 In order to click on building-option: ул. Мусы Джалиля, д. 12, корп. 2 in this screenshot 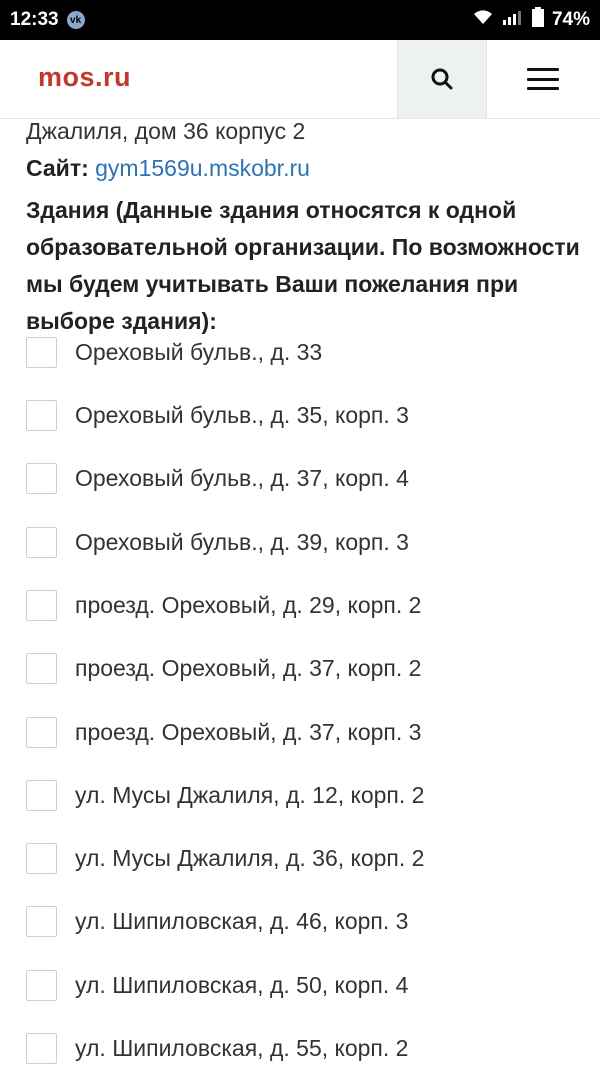, I will do `click(225, 795)`.